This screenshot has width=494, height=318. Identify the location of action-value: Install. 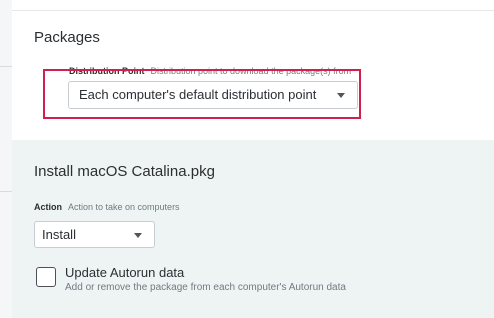
(59, 234).